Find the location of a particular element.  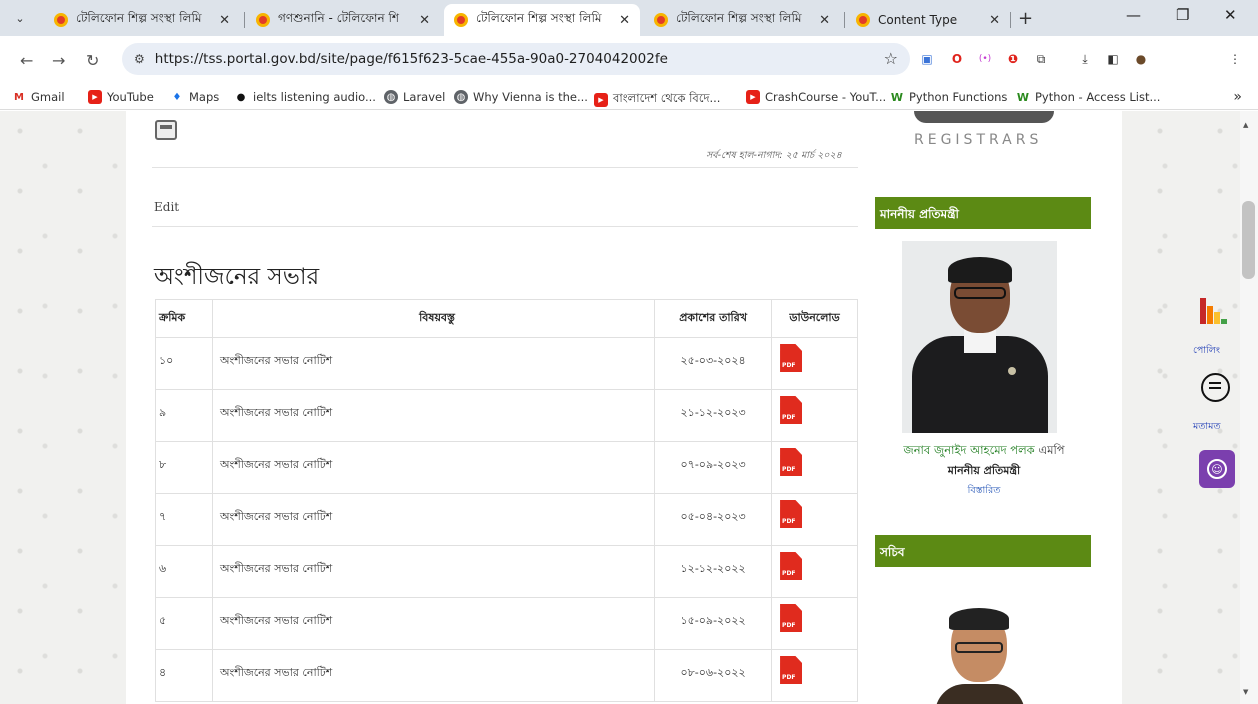

table-row: ৭ অংশীজনের সভার নোটিশ ০৫-০৪-২০২৩ PDF is located at coordinates (506, 519).